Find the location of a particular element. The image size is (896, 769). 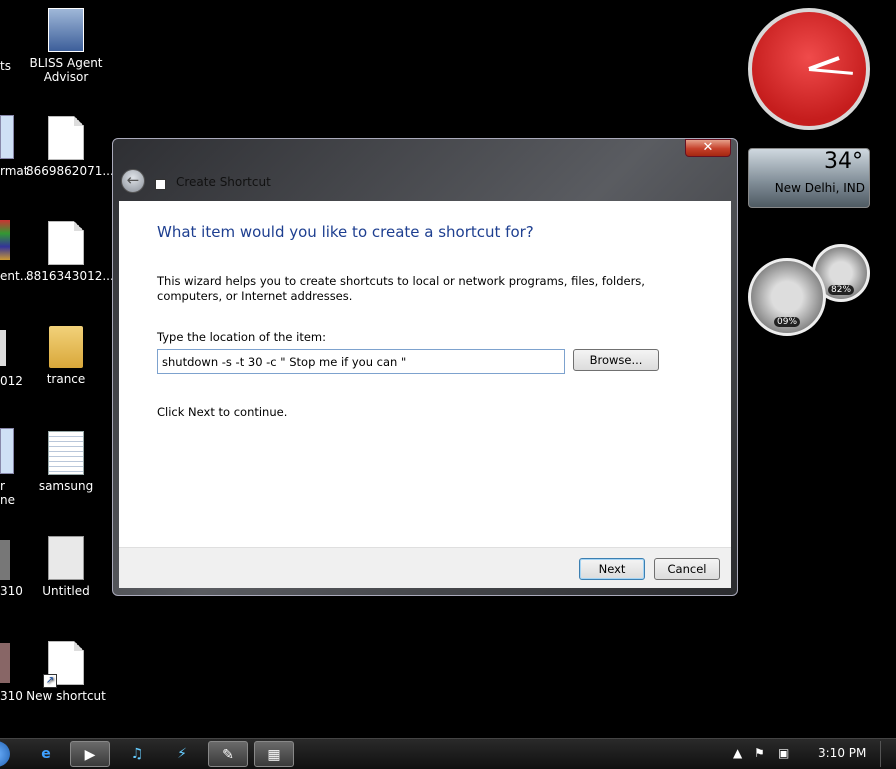

window-title: Create Shortcut is located at coordinates (223, 182).